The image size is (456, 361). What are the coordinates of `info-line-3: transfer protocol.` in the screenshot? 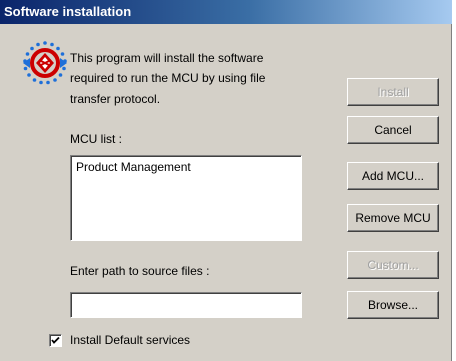 It's located at (115, 99).